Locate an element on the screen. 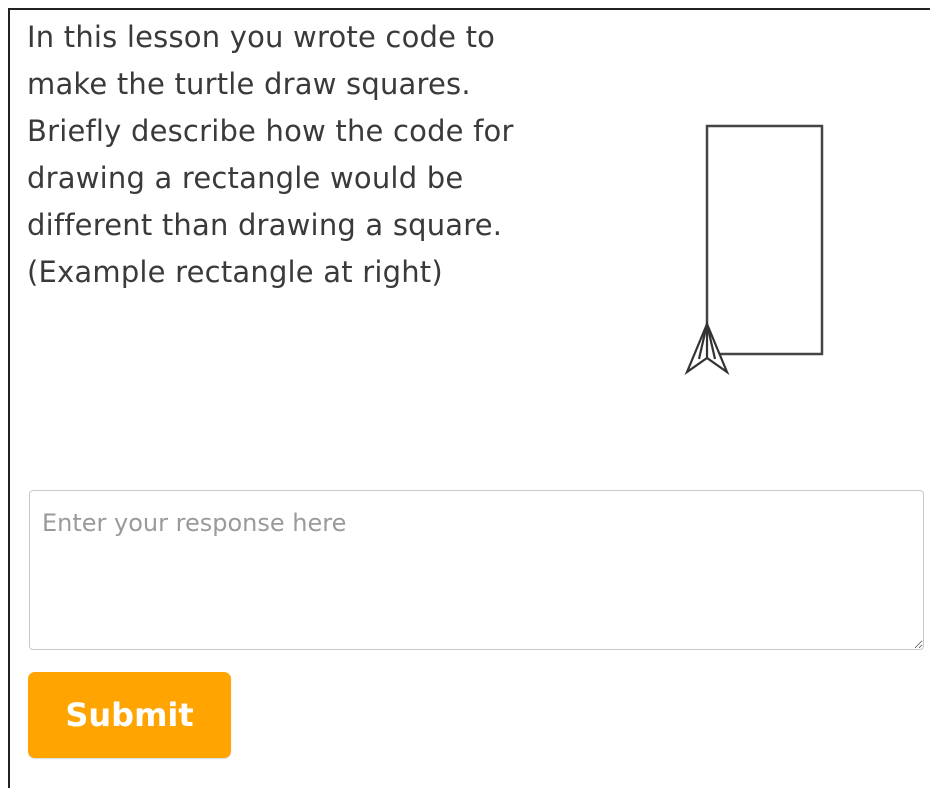  example-rectangle is located at coordinates (764, 240).